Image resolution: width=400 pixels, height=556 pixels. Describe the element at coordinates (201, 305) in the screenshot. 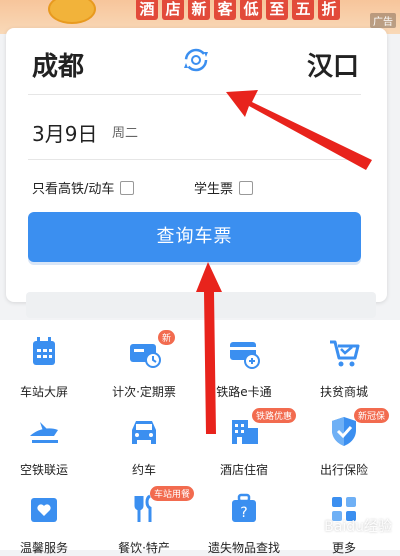

I see `card-footer-strip` at that location.